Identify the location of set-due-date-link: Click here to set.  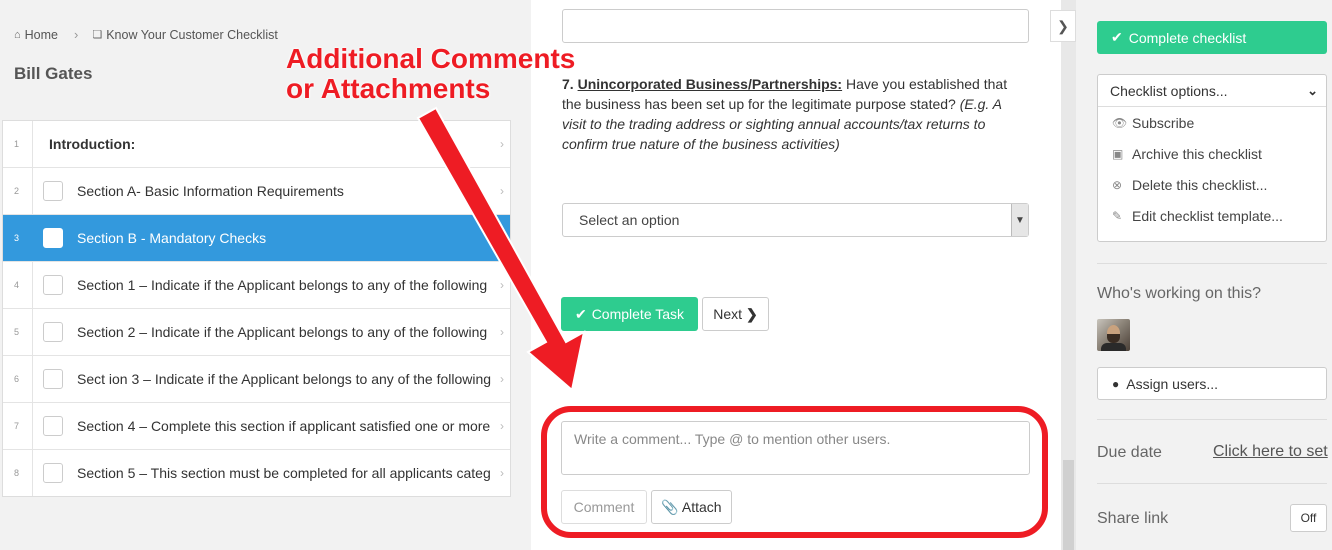
(1270, 452).